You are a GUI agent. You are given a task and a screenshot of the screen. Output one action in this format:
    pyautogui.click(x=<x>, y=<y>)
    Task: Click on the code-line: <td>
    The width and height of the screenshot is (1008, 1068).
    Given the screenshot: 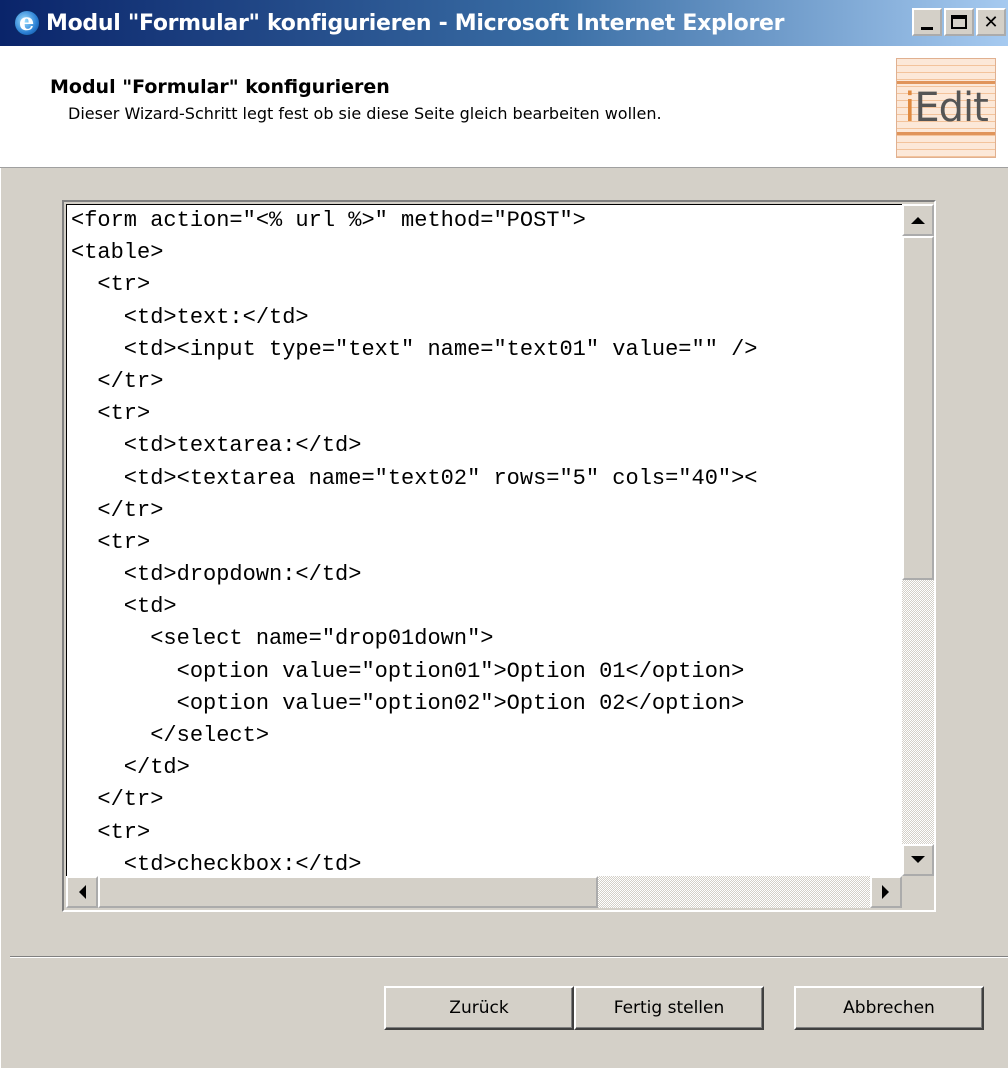 What is the action you would take?
    pyautogui.click(x=124, y=607)
    